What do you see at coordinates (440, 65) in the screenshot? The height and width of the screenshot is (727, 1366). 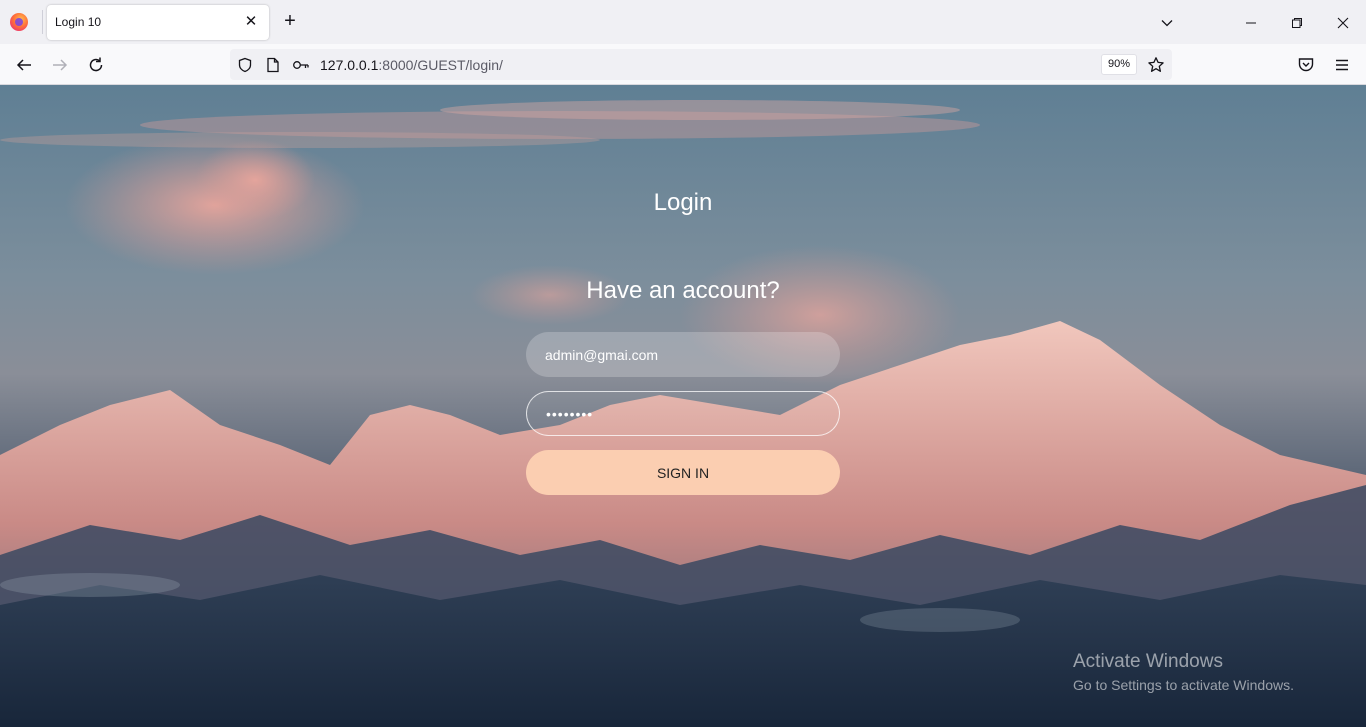 I see `url-path: :8000/GUEST/login/` at bounding box center [440, 65].